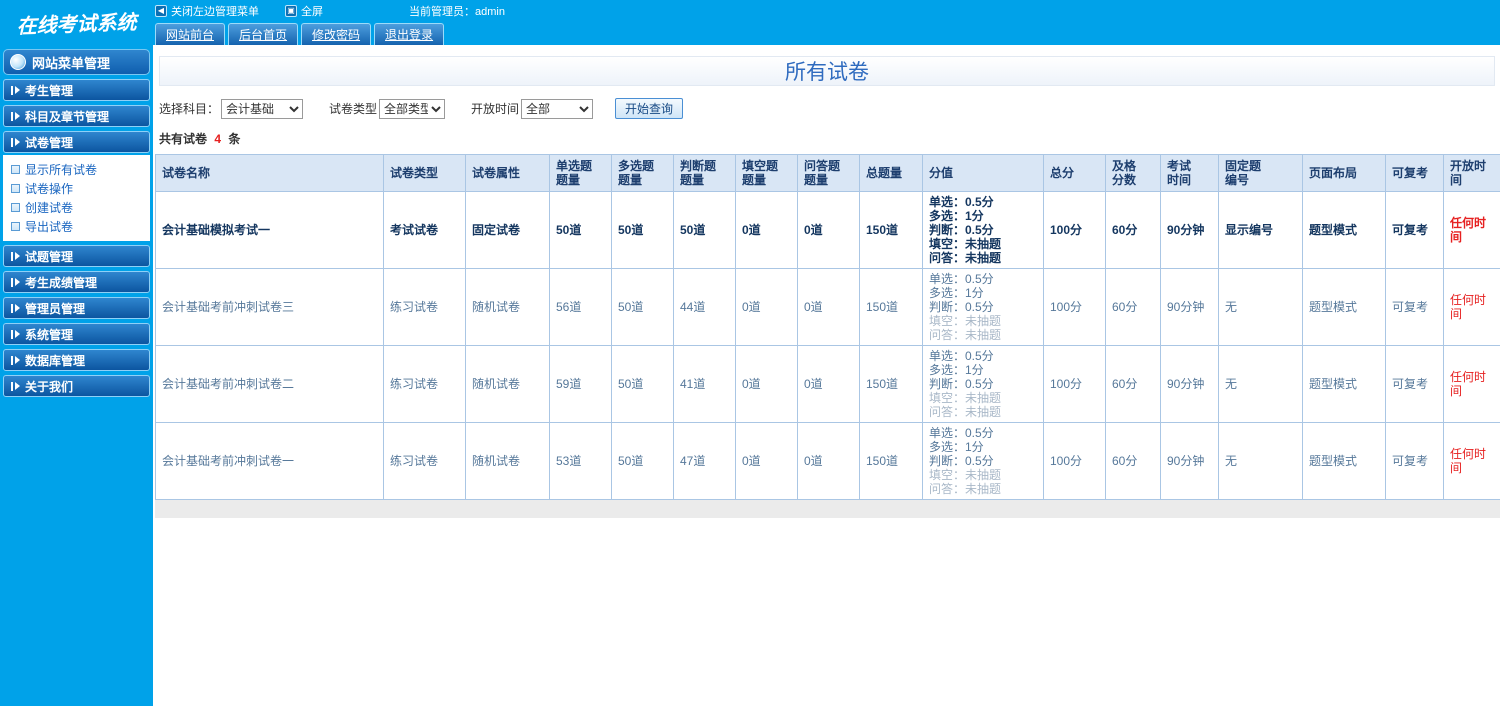  What do you see at coordinates (983, 173) in the screenshot?
I see `column-header: 分值` at bounding box center [983, 173].